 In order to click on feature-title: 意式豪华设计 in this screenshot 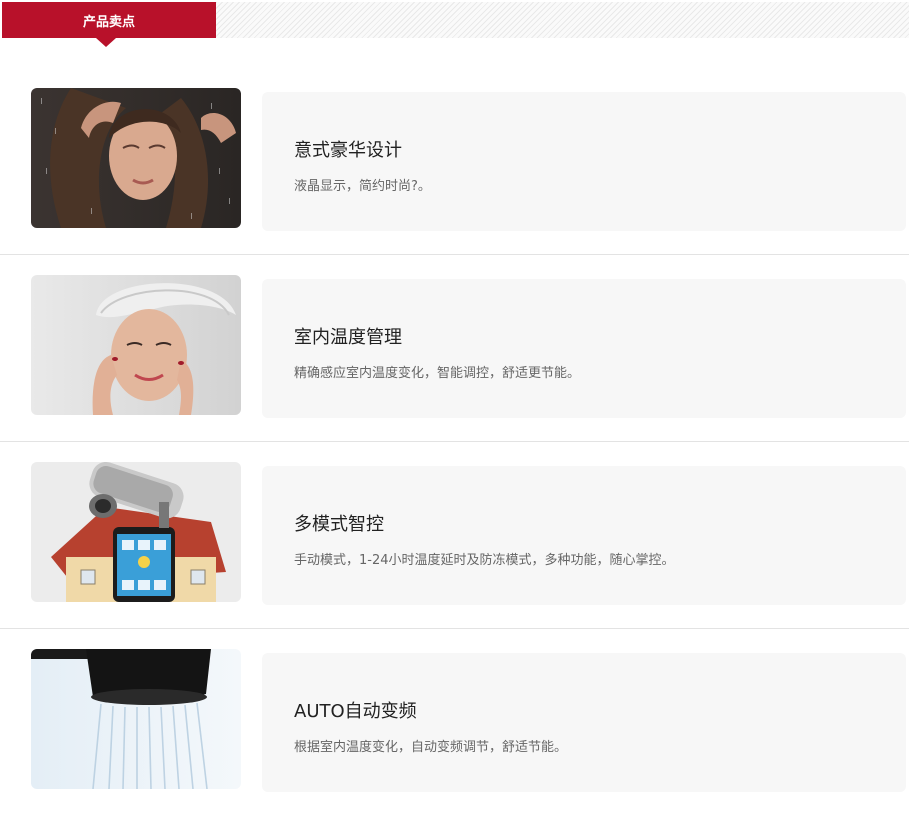, I will do `click(348, 150)`.